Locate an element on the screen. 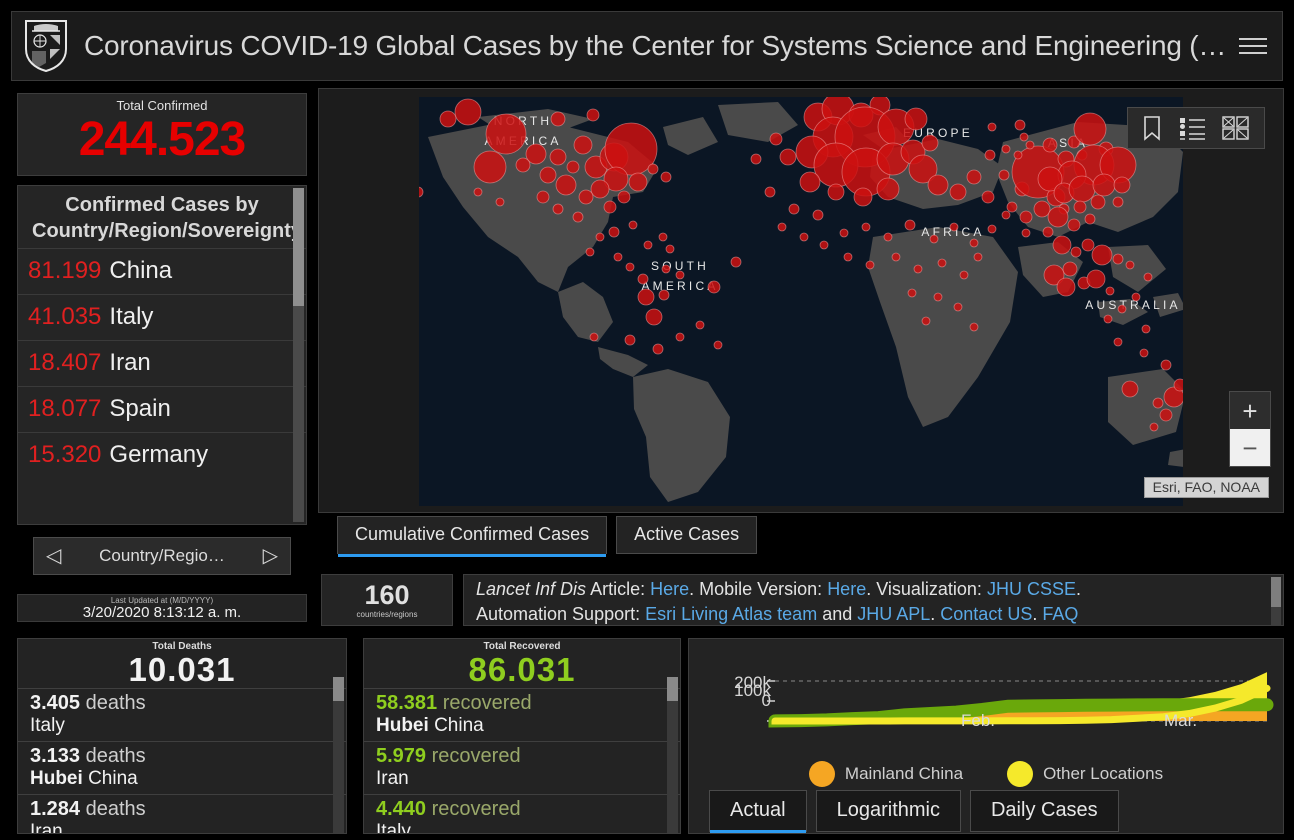 The width and height of the screenshot is (1294, 840). list-item: 18.077 Spain is located at coordinates (162, 409).